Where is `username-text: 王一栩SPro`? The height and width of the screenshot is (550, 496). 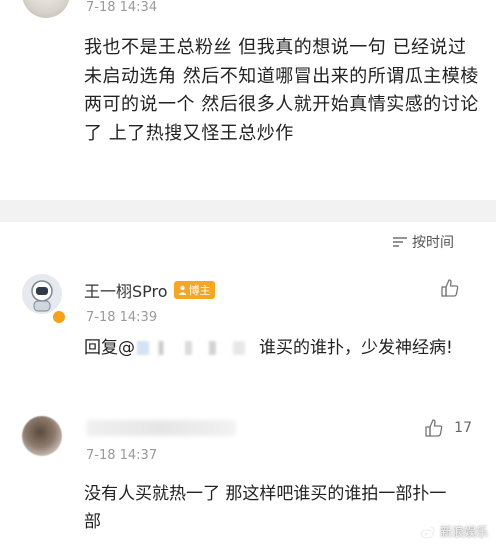 username-text: 王一栩SPro is located at coordinates (126, 291).